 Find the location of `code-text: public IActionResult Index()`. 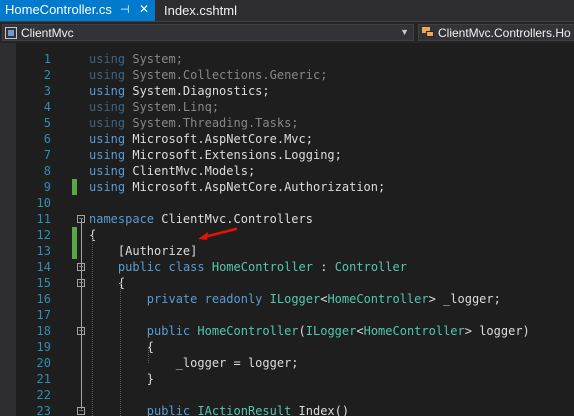

code-text: public IActionResult Index() is located at coordinates (248, 410).